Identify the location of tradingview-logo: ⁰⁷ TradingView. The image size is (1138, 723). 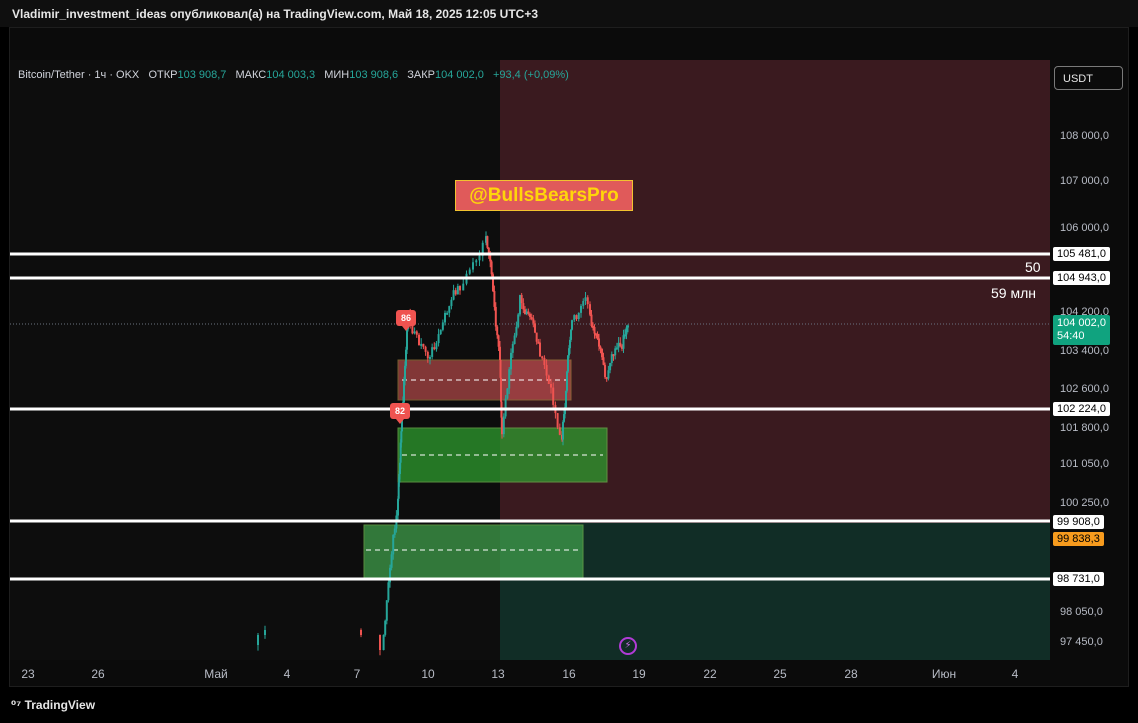
(53, 705).